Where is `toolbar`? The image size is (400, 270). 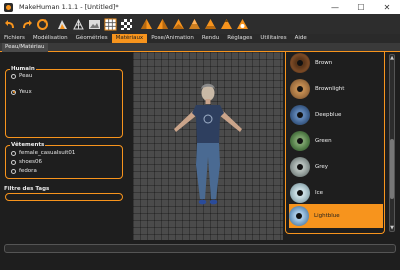 toolbar is located at coordinates (200, 24).